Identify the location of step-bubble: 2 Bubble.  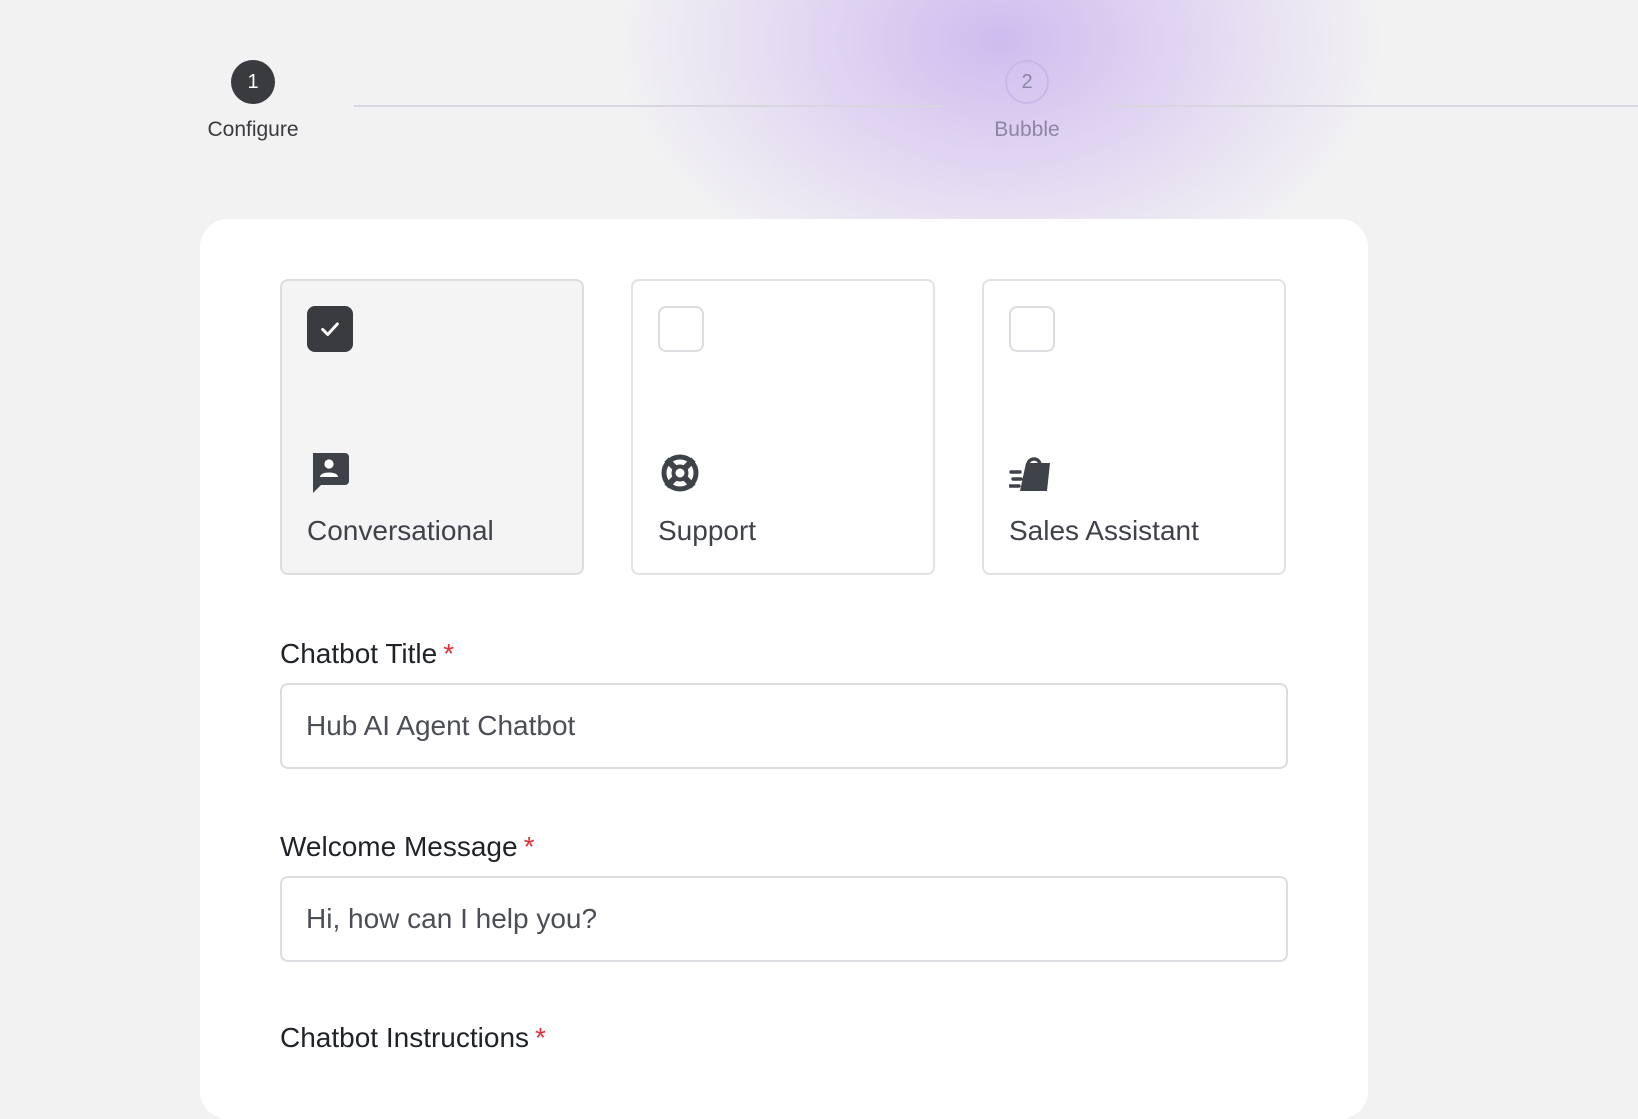
(1027, 101).